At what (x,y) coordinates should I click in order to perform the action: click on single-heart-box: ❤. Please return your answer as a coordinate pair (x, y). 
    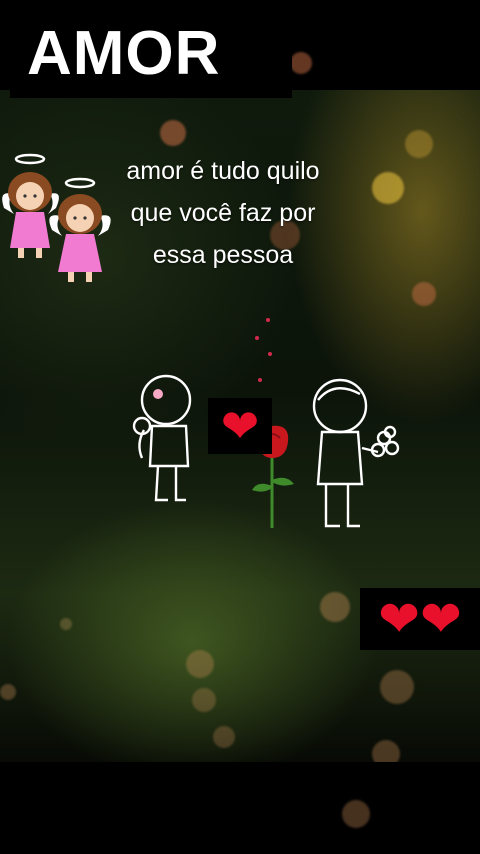
    Looking at the image, I should click on (240, 426).